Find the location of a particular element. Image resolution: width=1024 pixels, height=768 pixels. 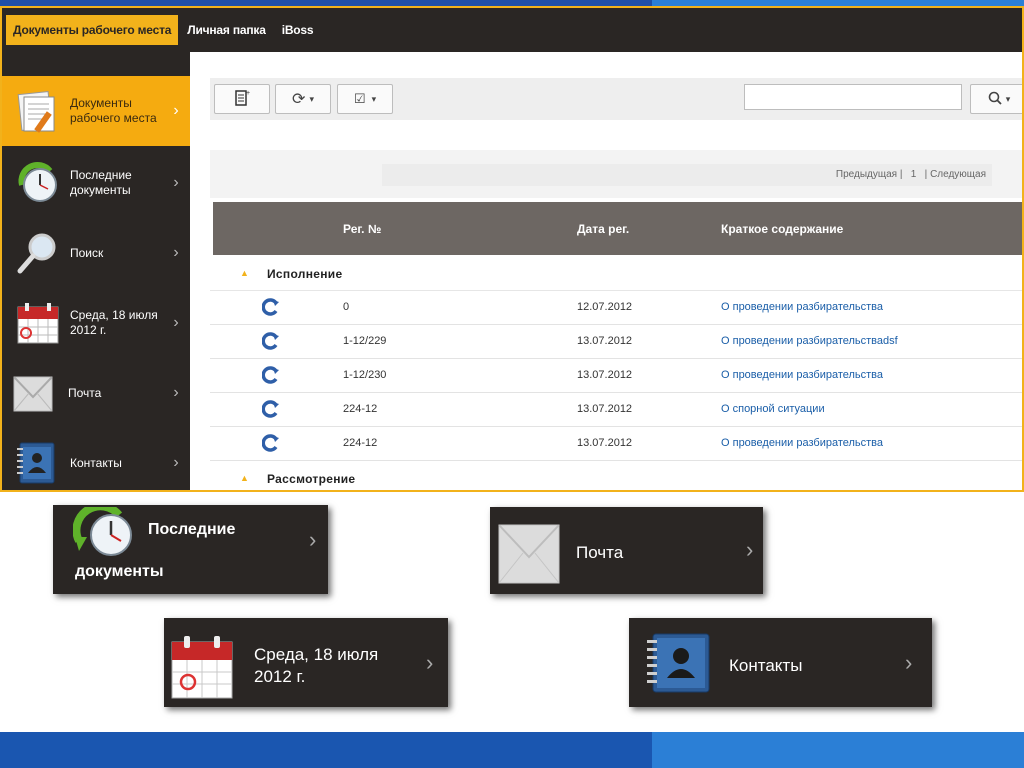

sidebar-item-recent-documents: Последние документы › is located at coordinates (96, 183).